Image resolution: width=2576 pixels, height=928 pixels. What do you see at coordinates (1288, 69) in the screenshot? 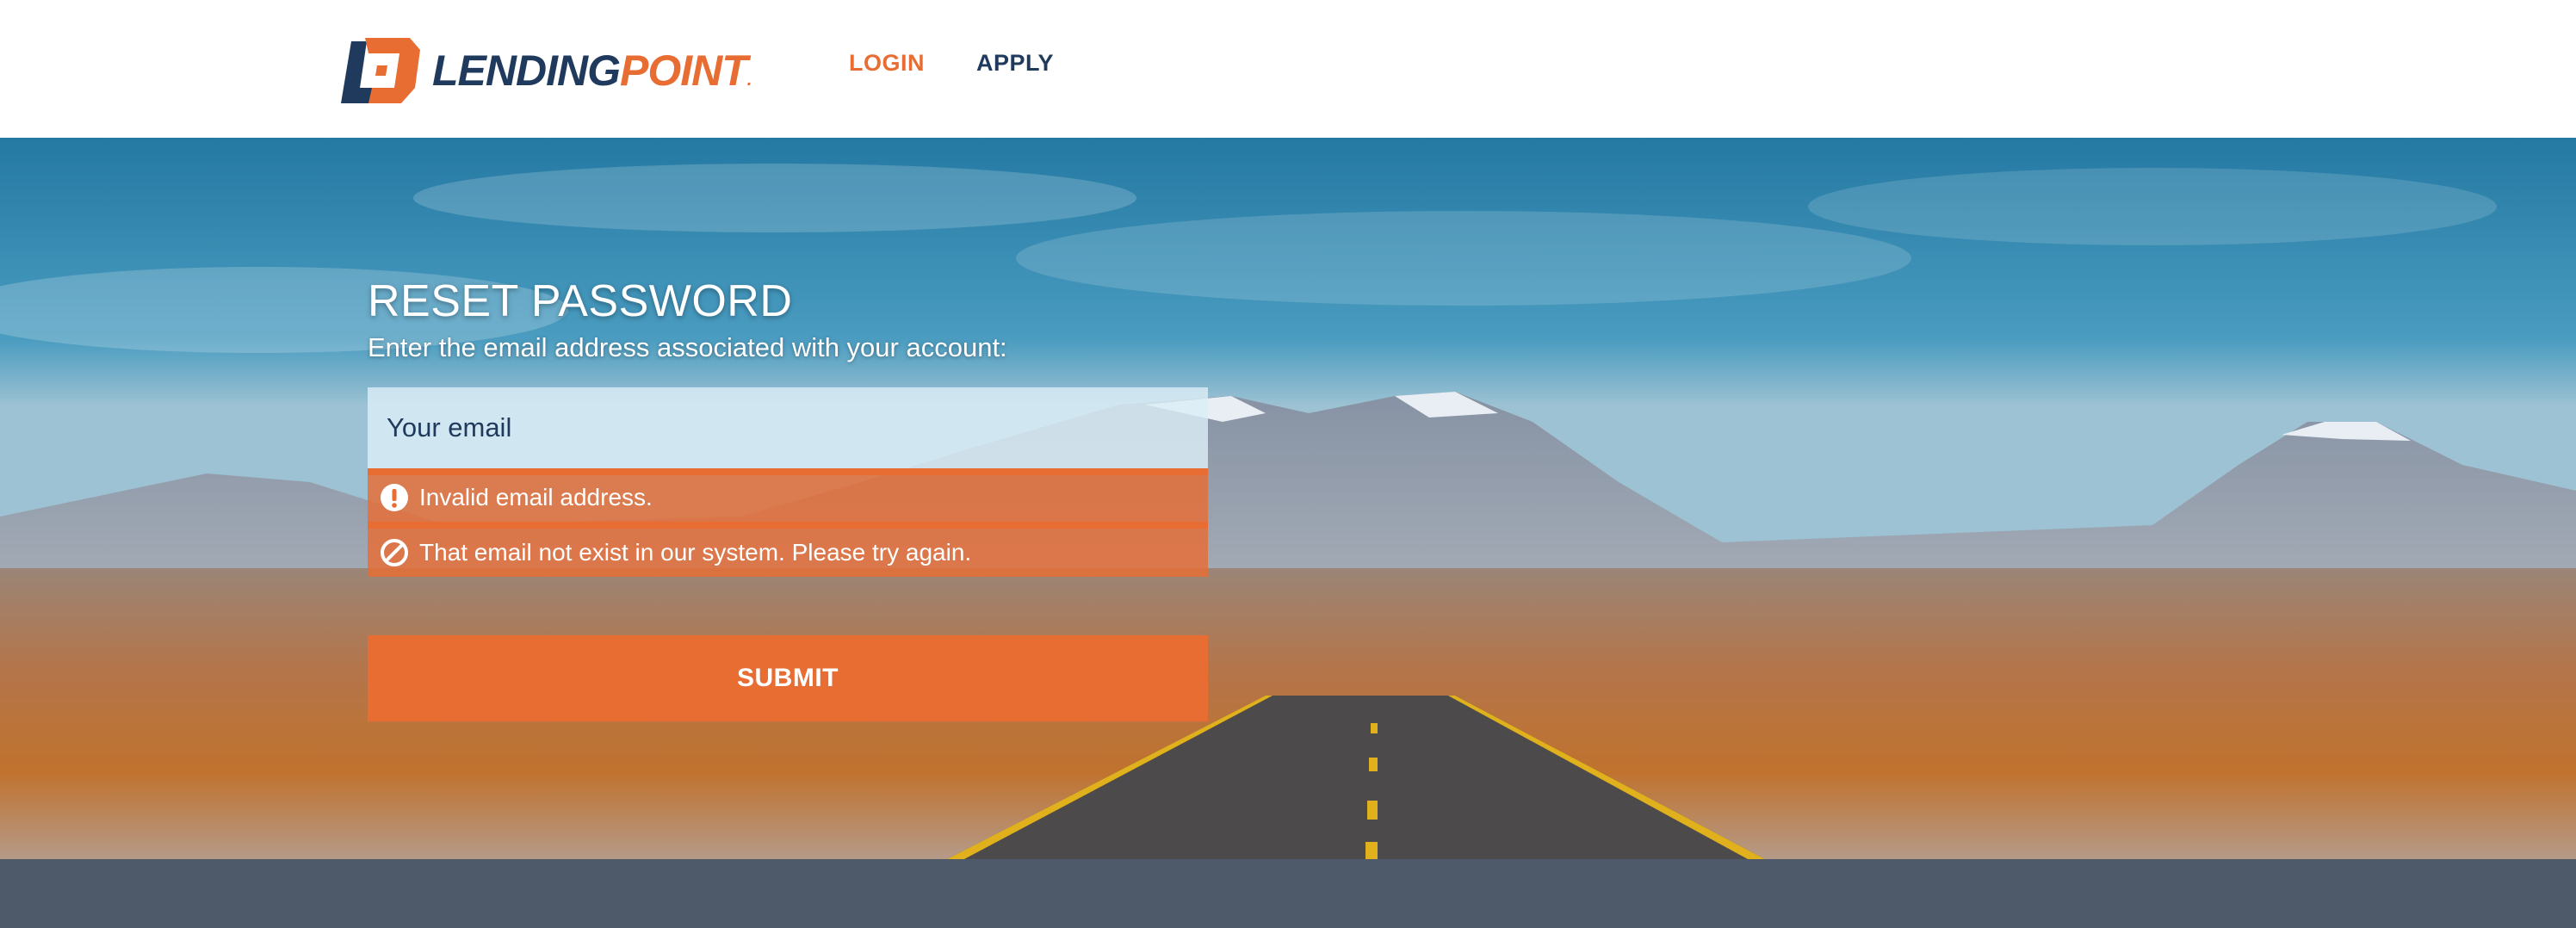
I see `site-header: LENDINGPOINT. LOGIN APPLY` at bounding box center [1288, 69].